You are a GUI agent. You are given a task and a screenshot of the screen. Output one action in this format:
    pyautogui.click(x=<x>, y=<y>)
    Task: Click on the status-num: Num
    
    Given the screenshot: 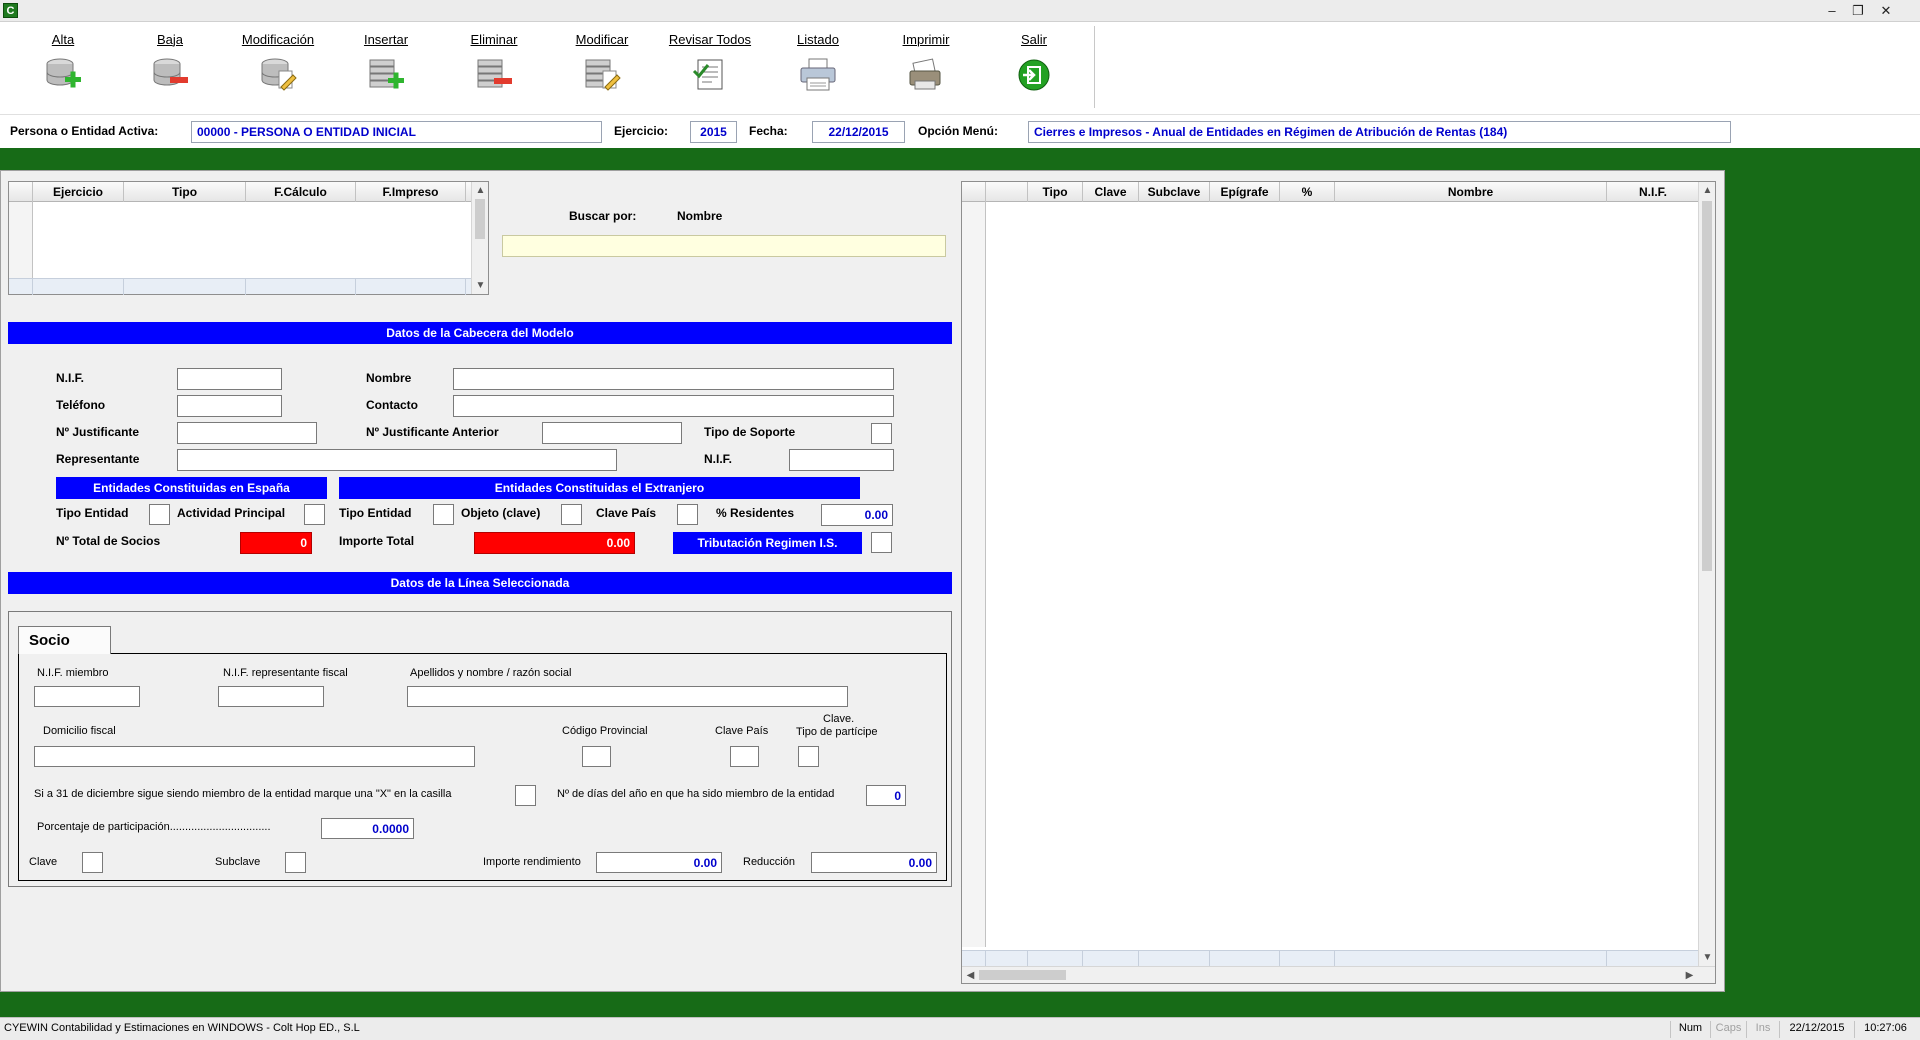 What is the action you would take?
    pyautogui.click(x=1690, y=1029)
    